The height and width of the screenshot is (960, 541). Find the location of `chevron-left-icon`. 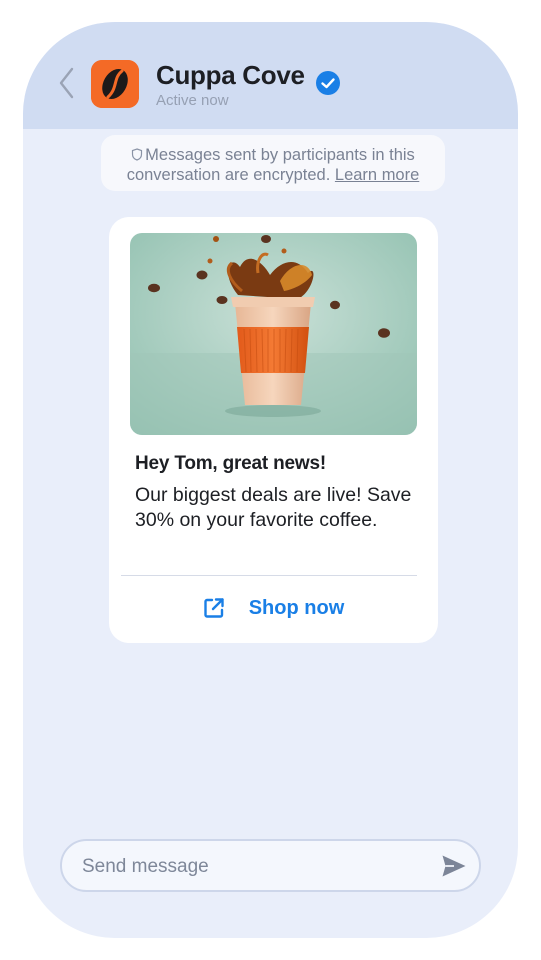

chevron-left-icon is located at coordinates (67, 83).